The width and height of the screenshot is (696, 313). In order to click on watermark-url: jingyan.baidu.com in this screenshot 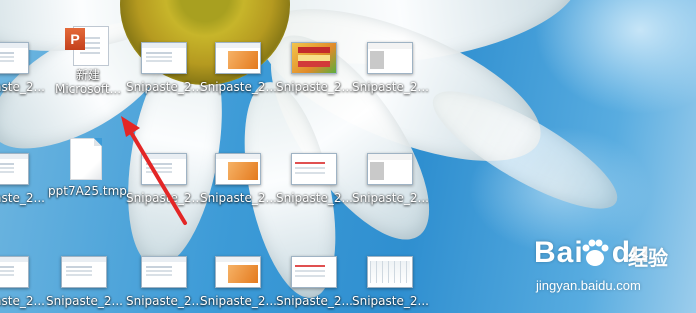, I will do `click(588, 285)`.